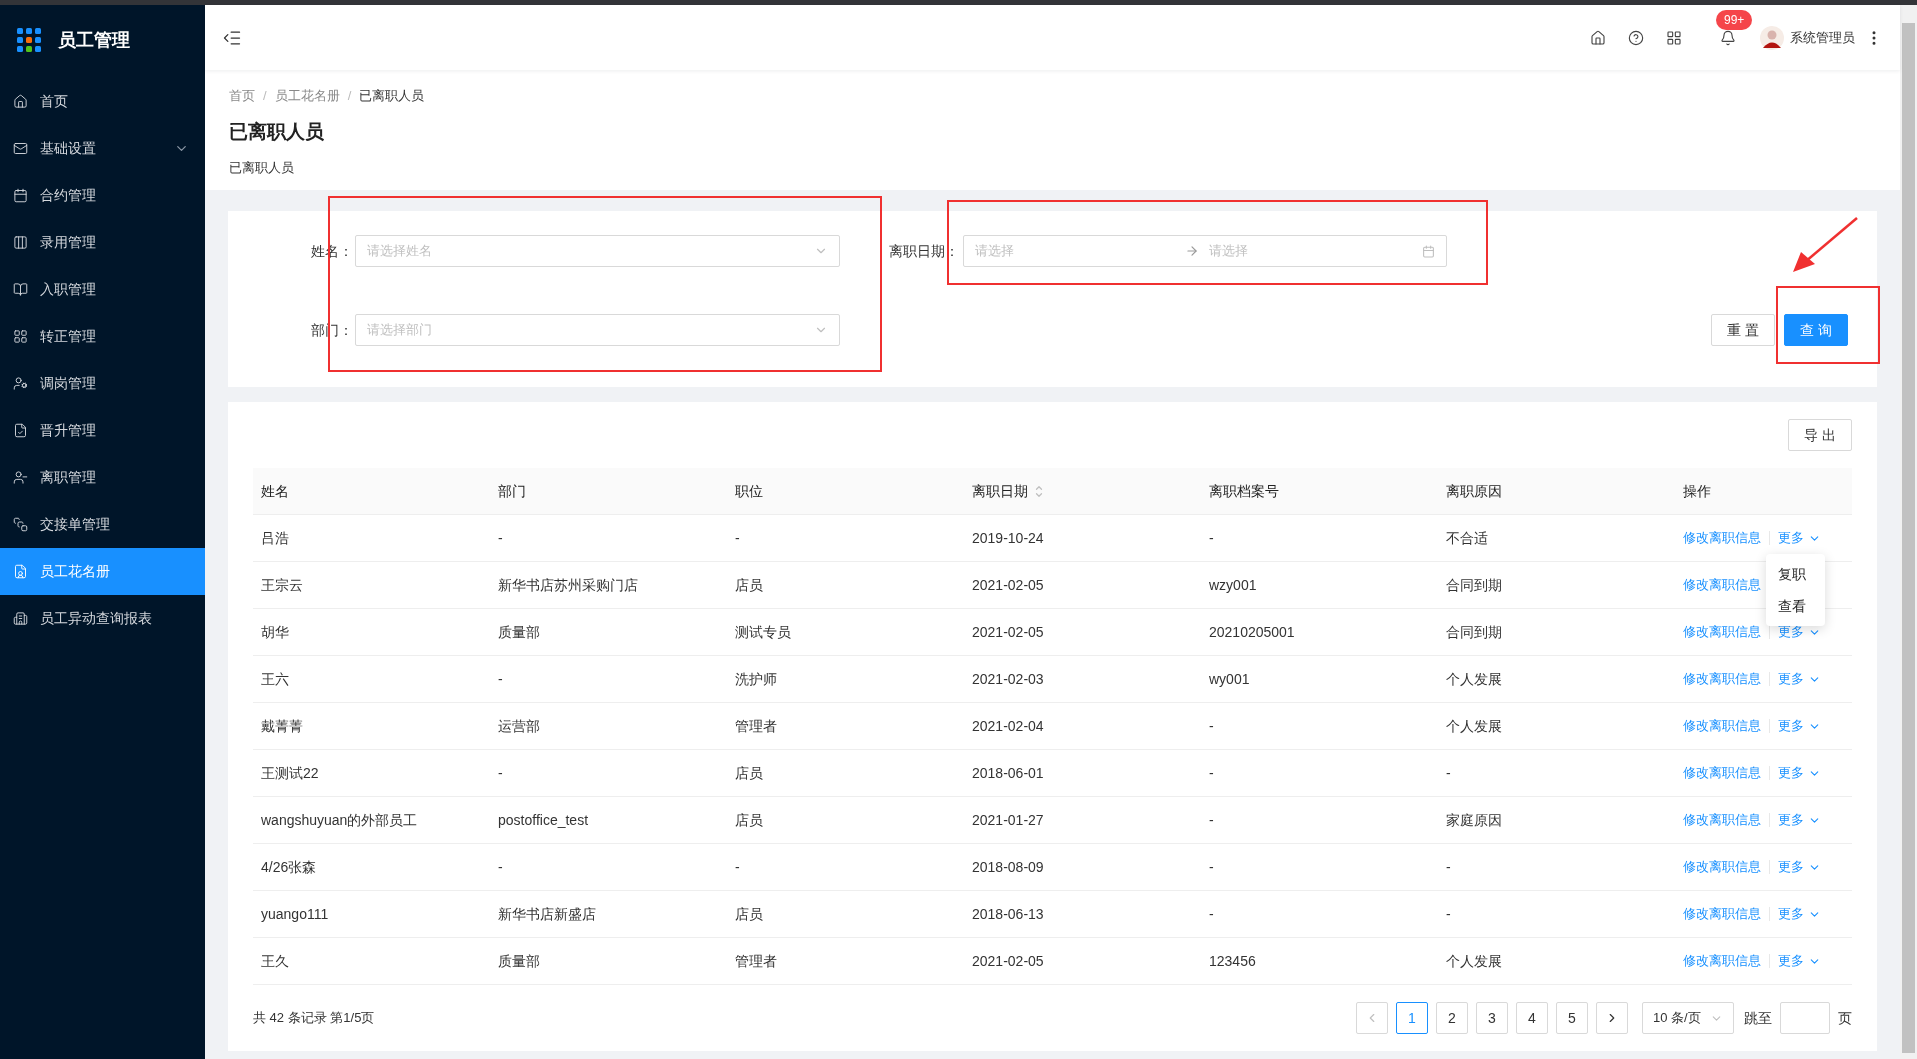 This screenshot has height=1059, width=1917. What do you see at coordinates (1492, 1018) in the screenshot?
I see `page-button: 3` at bounding box center [1492, 1018].